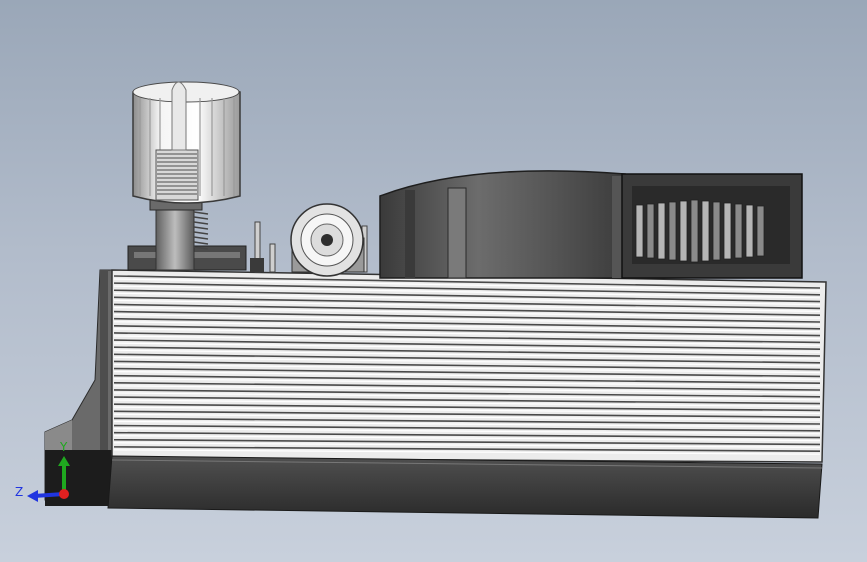 Image resolution: width=867 pixels, height=562 pixels. Describe the element at coordinates (187, 238) in the screenshot. I see `knob-mount` at that location.